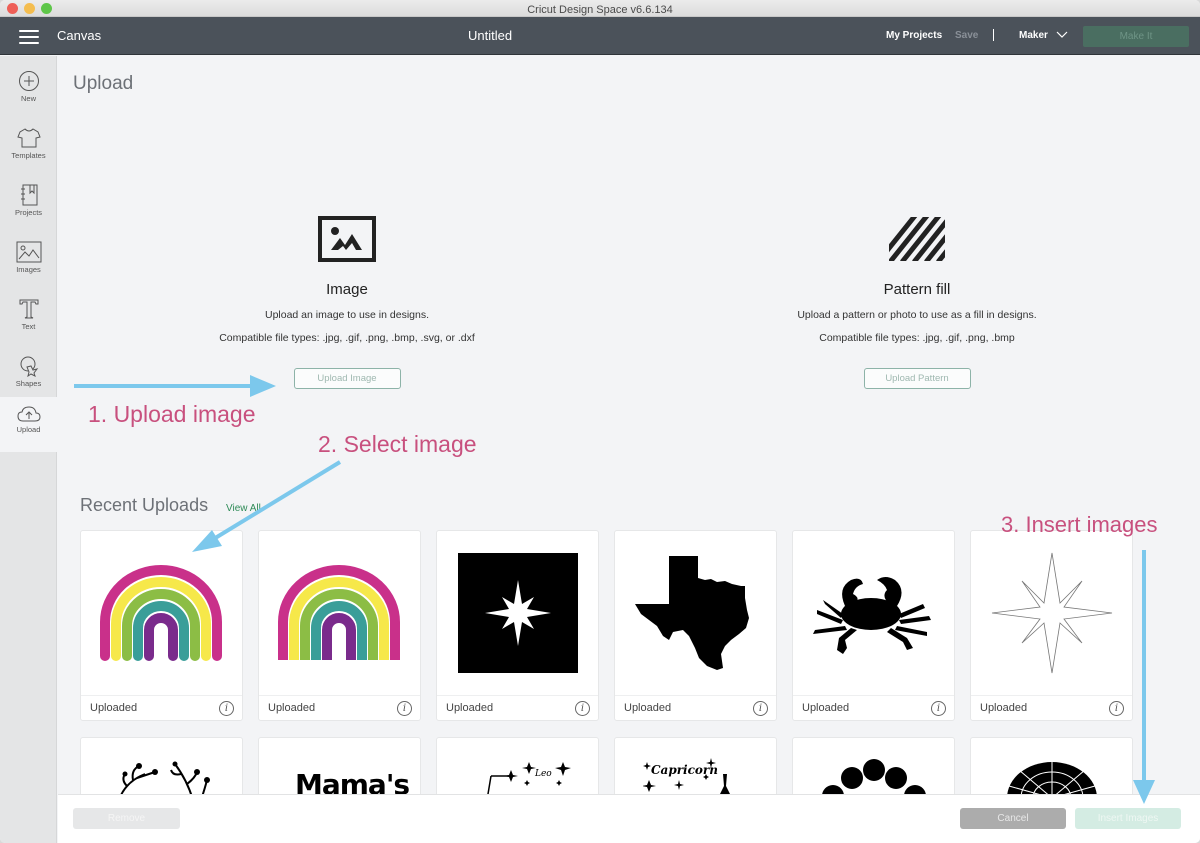 Image resolution: width=1200 pixels, height=843 pixels. Describe the element at coordinates (1062, 34) in the screenshot. I see `chevron-down-icon` at that location.